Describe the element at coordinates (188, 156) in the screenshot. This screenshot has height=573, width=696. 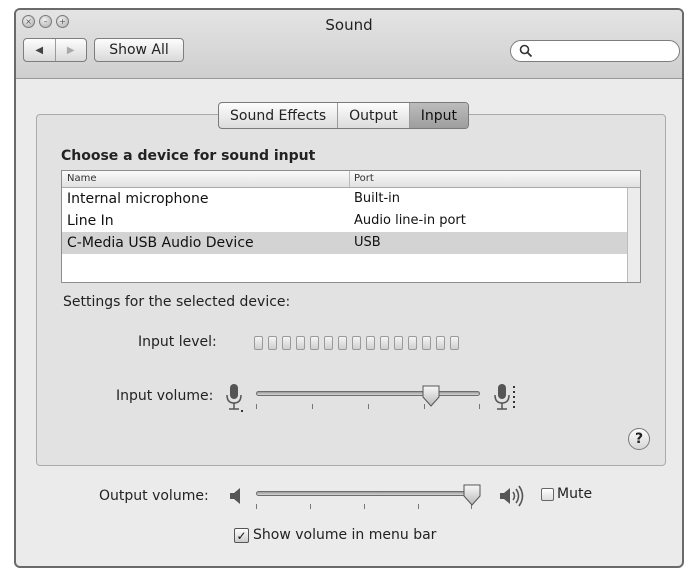
I see `section-title: Choose a device for sound input` at that location.